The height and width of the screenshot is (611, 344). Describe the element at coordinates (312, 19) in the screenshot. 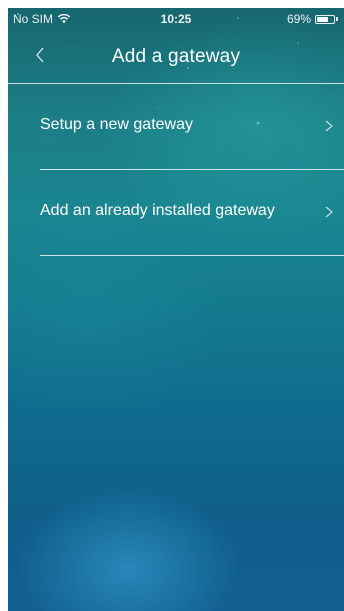

I see `status-right: 69%` at that location.